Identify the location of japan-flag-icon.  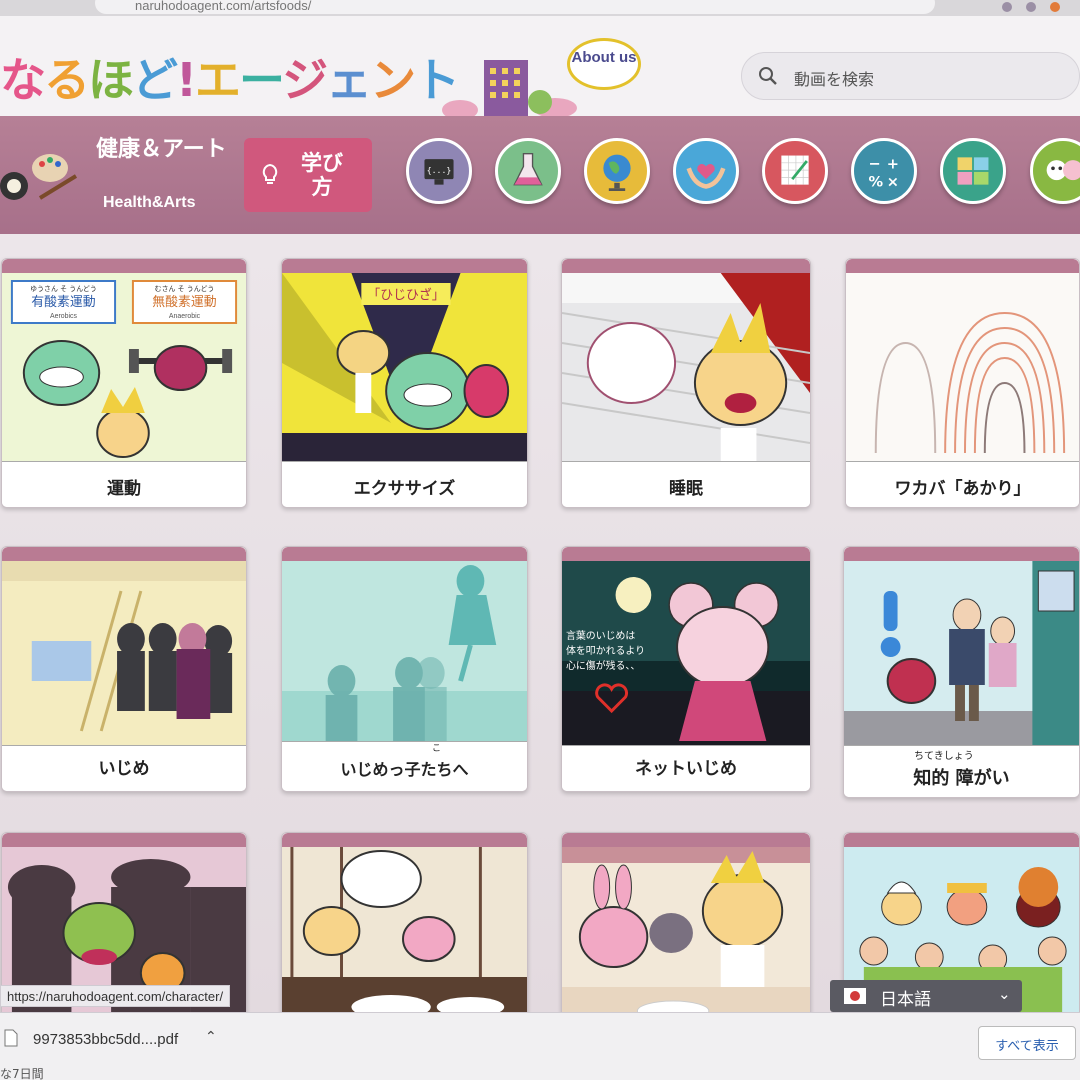
(855, 996).